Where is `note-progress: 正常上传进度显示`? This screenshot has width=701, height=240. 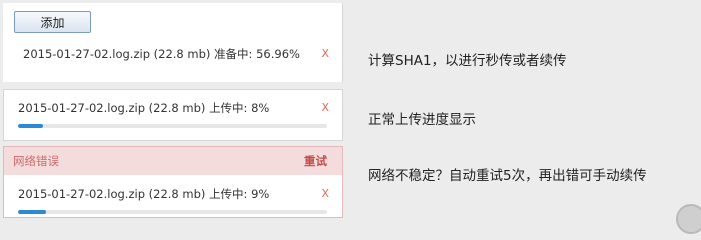 note-progress: 正常上传进度显示 is located at coordinates (422, 120).